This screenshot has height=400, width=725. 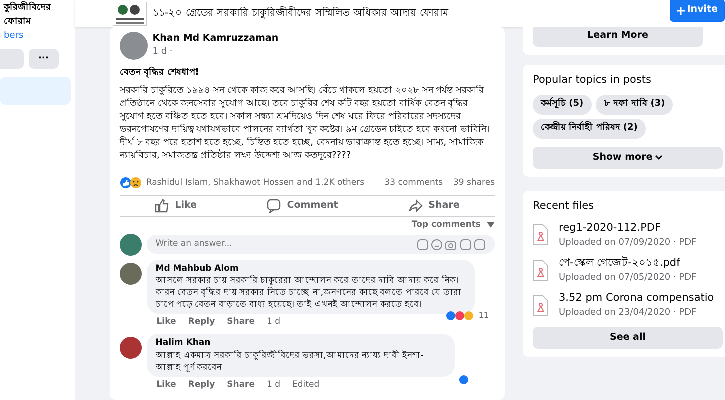 I want to click on selected-nav-item, so click(x=35, y=91).